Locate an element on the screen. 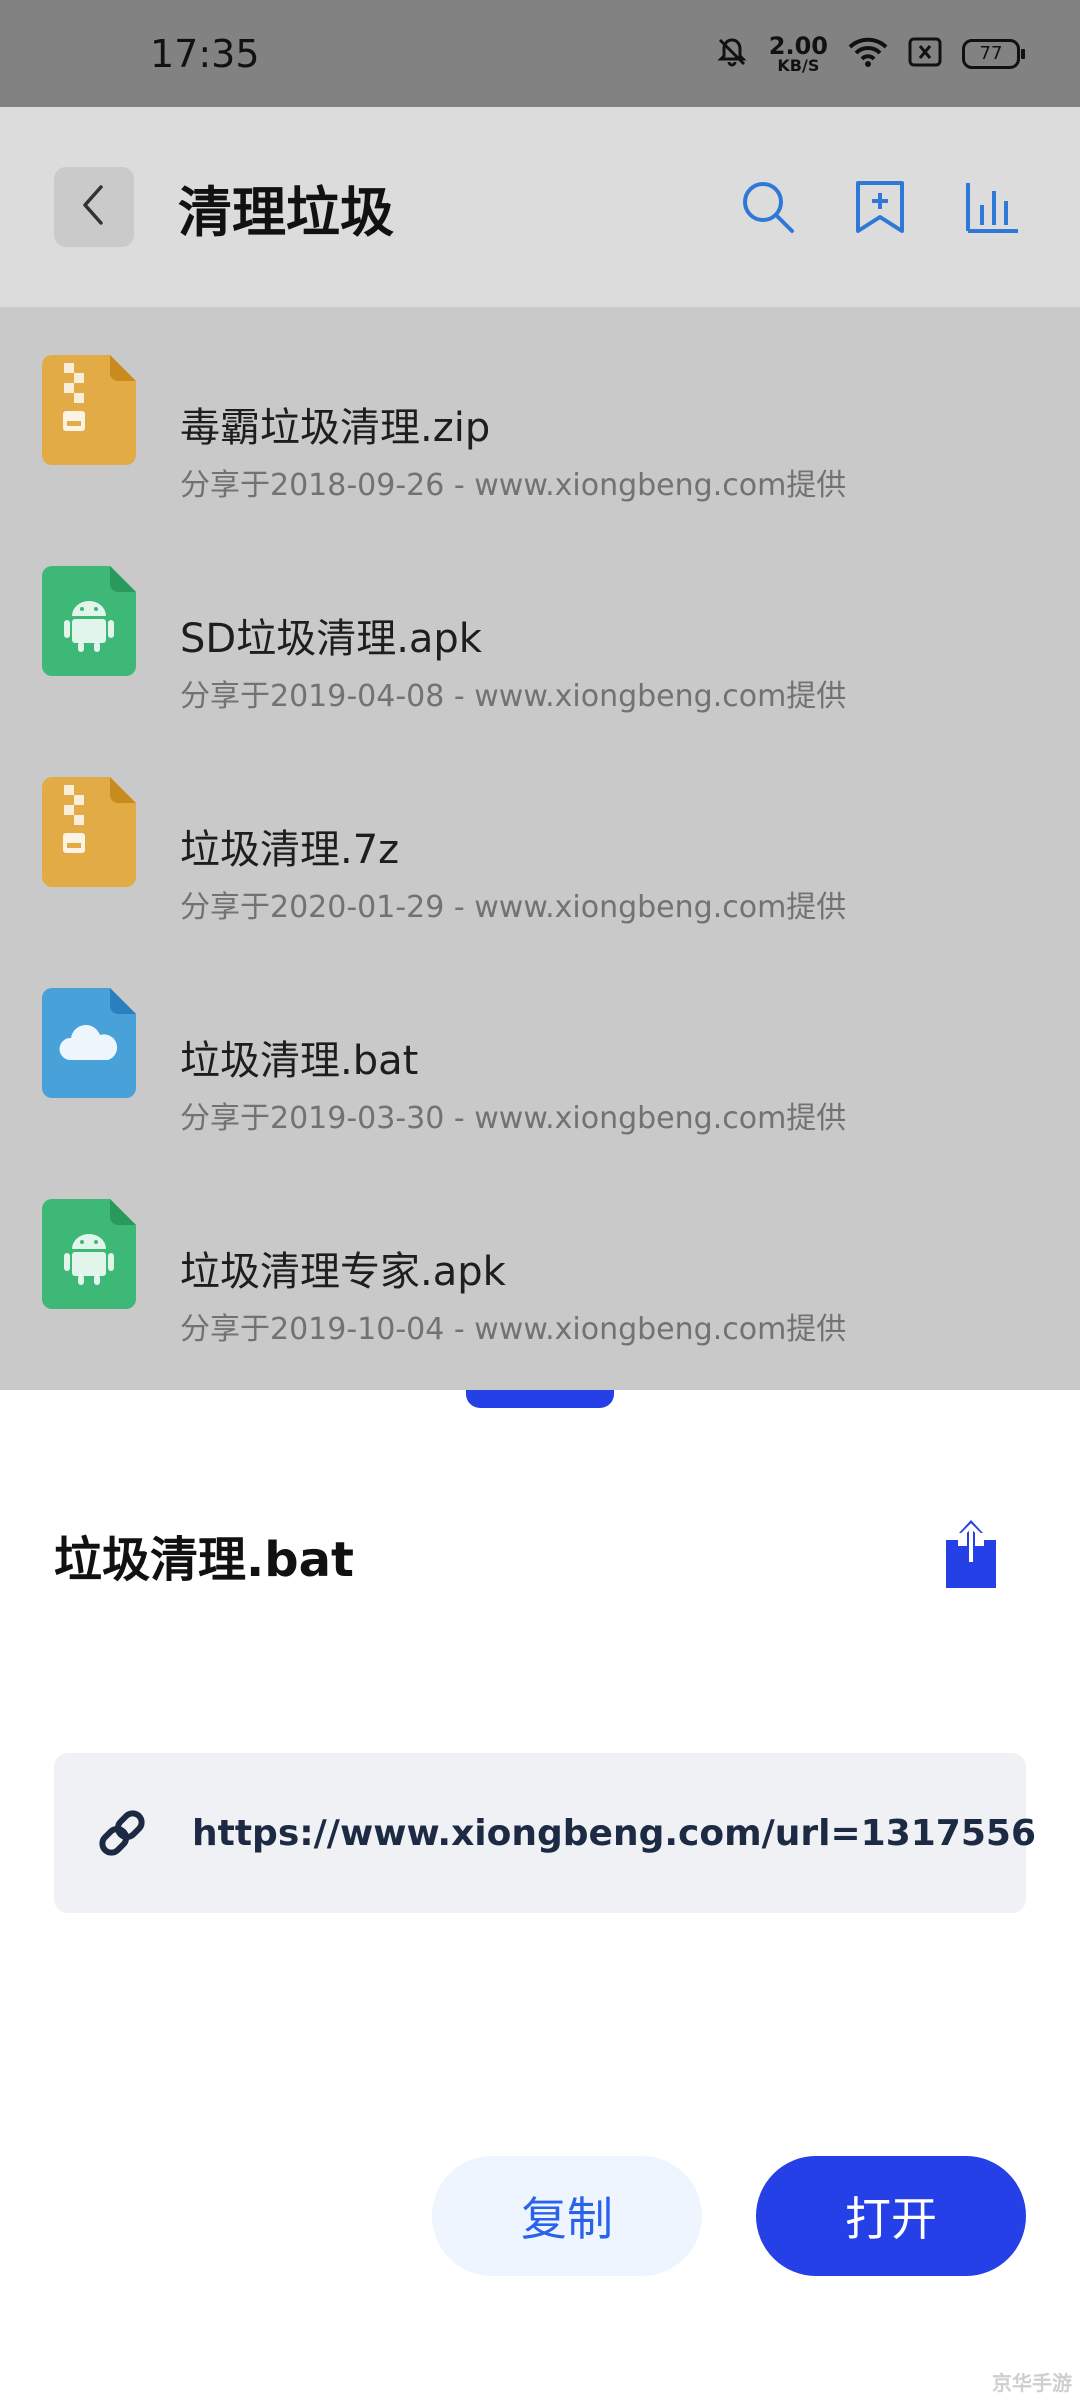  file-meta: 分享于2020-01-29 - www.xiongbeng.com提供 is located at coordinates (513, 907).